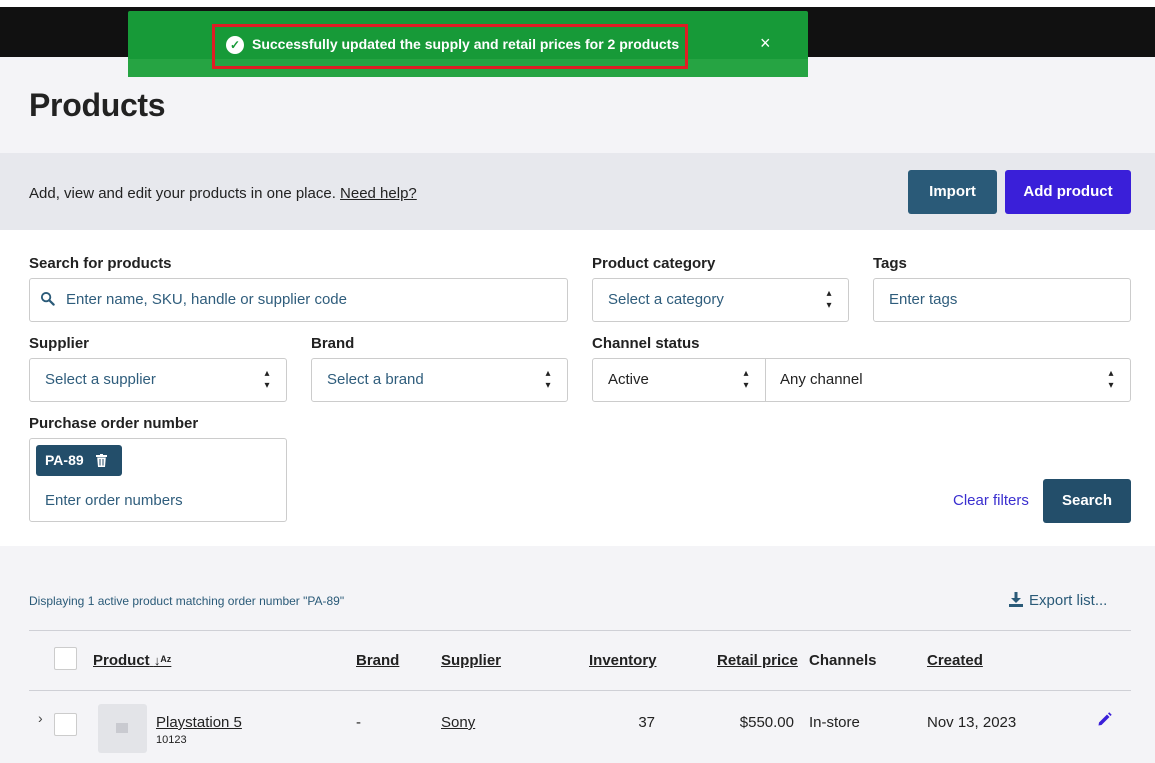 Image resolution: width=1155 pixels, height=763 pixels. What do you see at coordinates (834, 722) in the screenshot?
I see `product-channels: In-store` at bounding box center [834, 722].